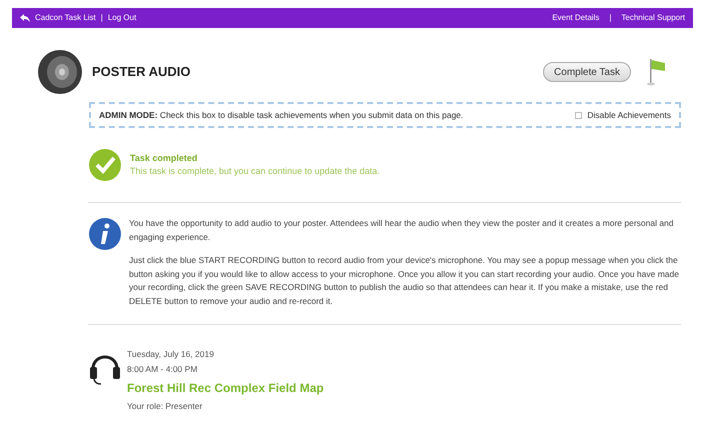 The width and height of the screenshot is (705, 444). I want to click on admin-mode-text: ADMIN MODE: Check this box to disable task achievements when you submit data on this page., so click(281, 115).